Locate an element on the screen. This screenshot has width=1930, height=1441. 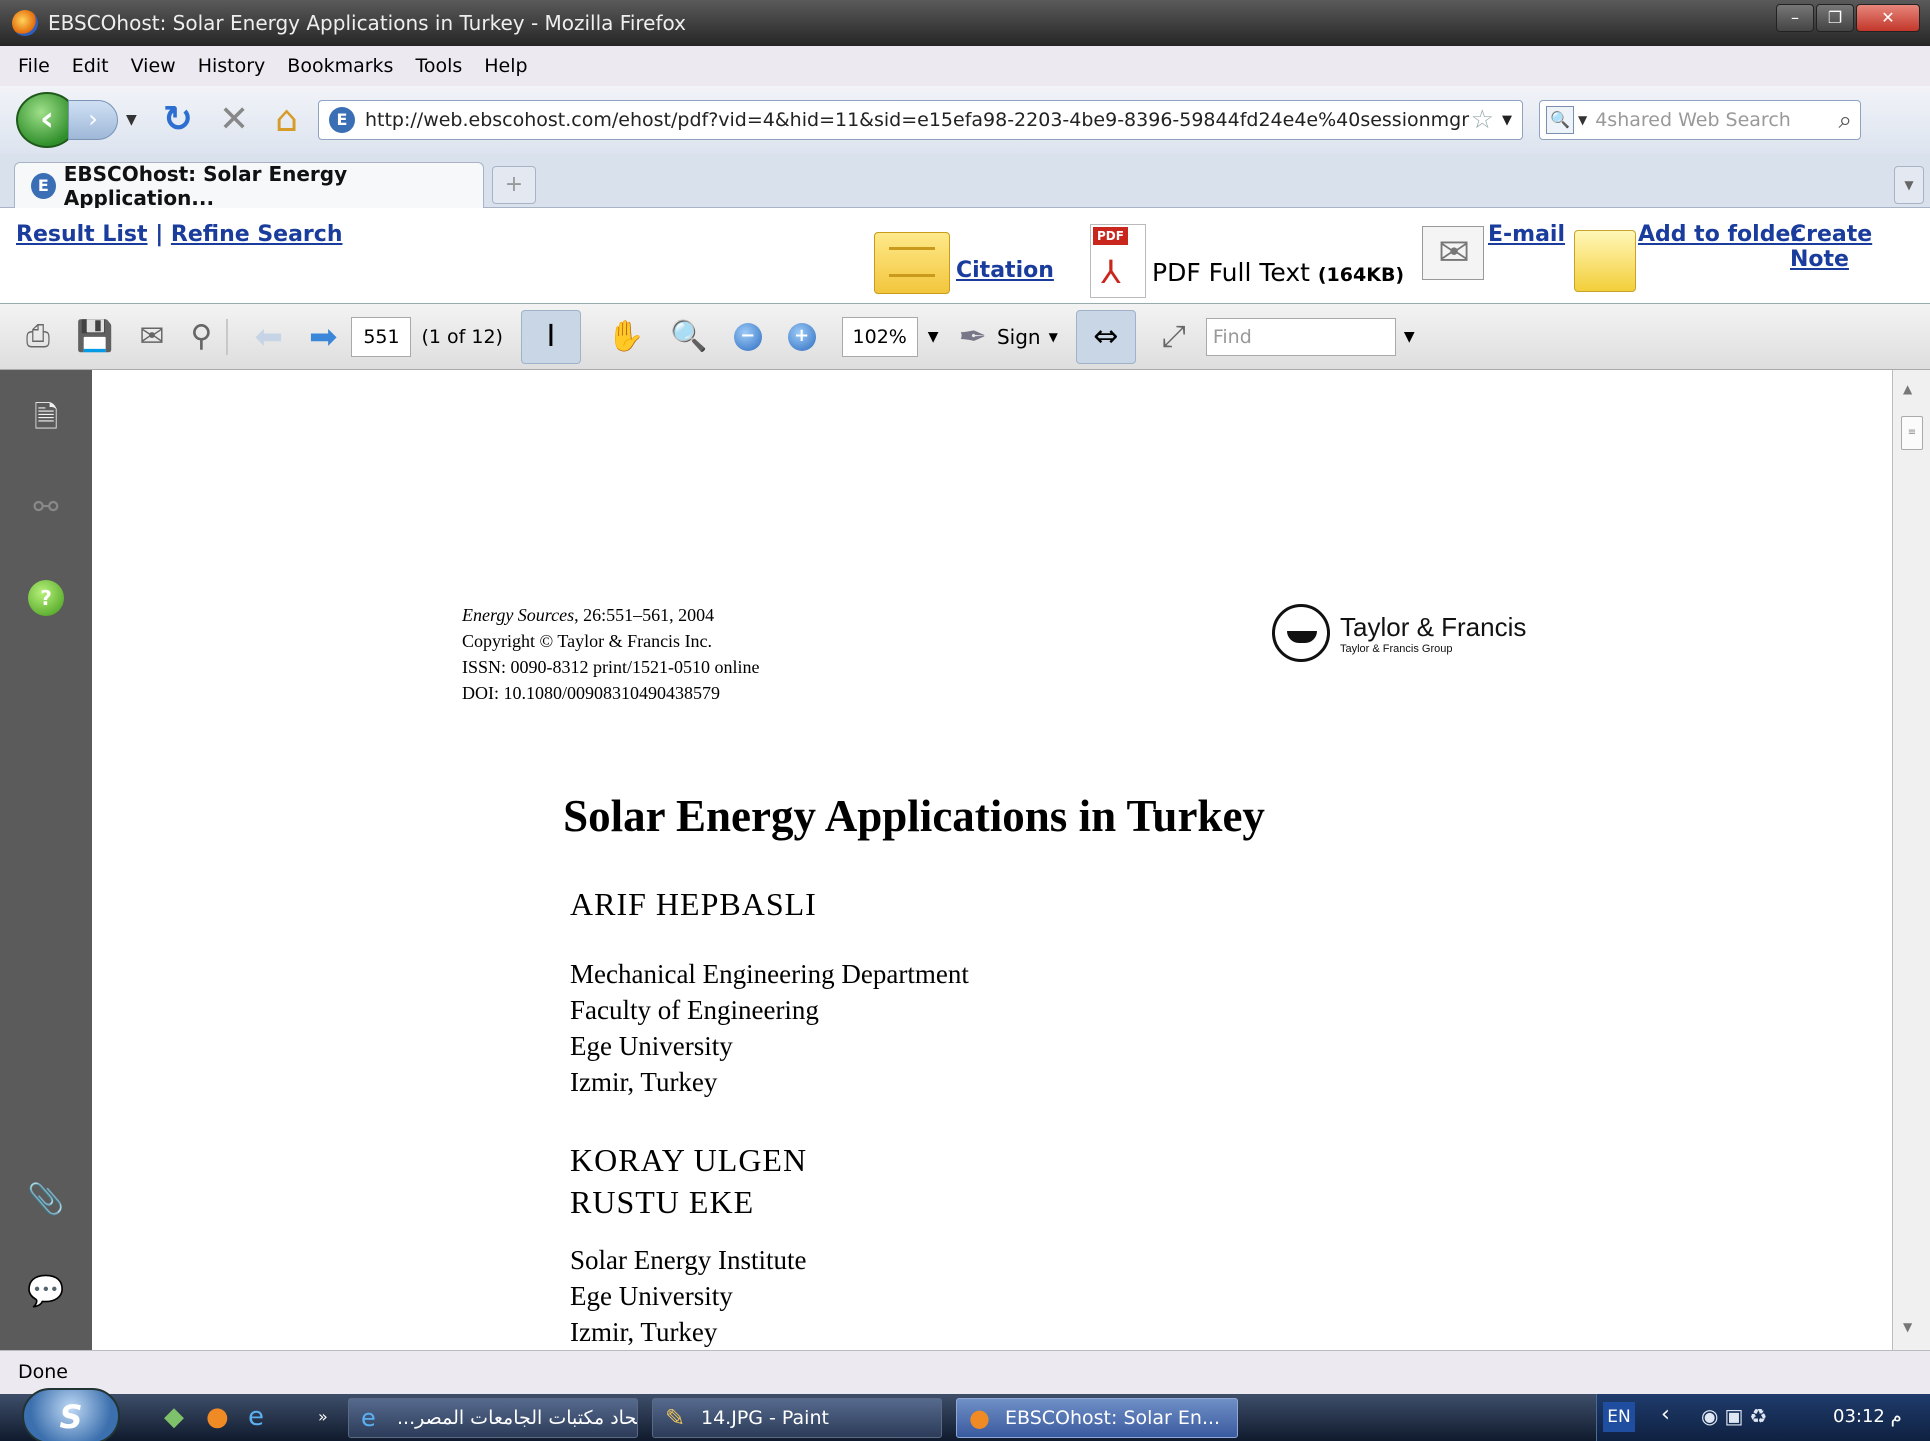
create-note-link: Create Note is located at coordinates (1860, 247).